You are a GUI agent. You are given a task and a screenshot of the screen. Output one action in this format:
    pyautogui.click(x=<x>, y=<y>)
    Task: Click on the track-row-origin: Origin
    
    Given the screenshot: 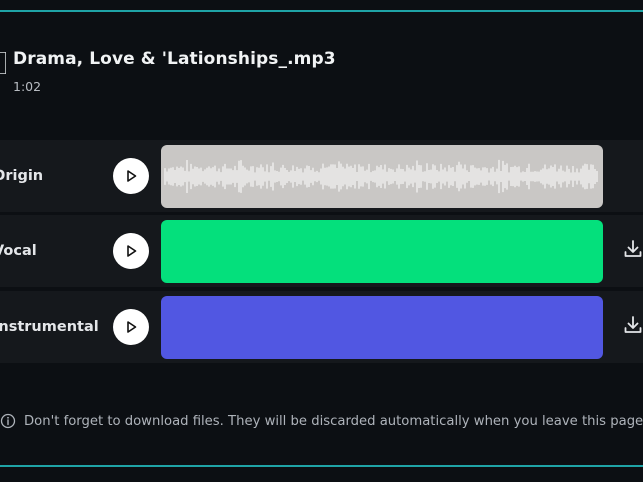 What is the action you would take?
    pyautogui.click(x=321, y=176)
    